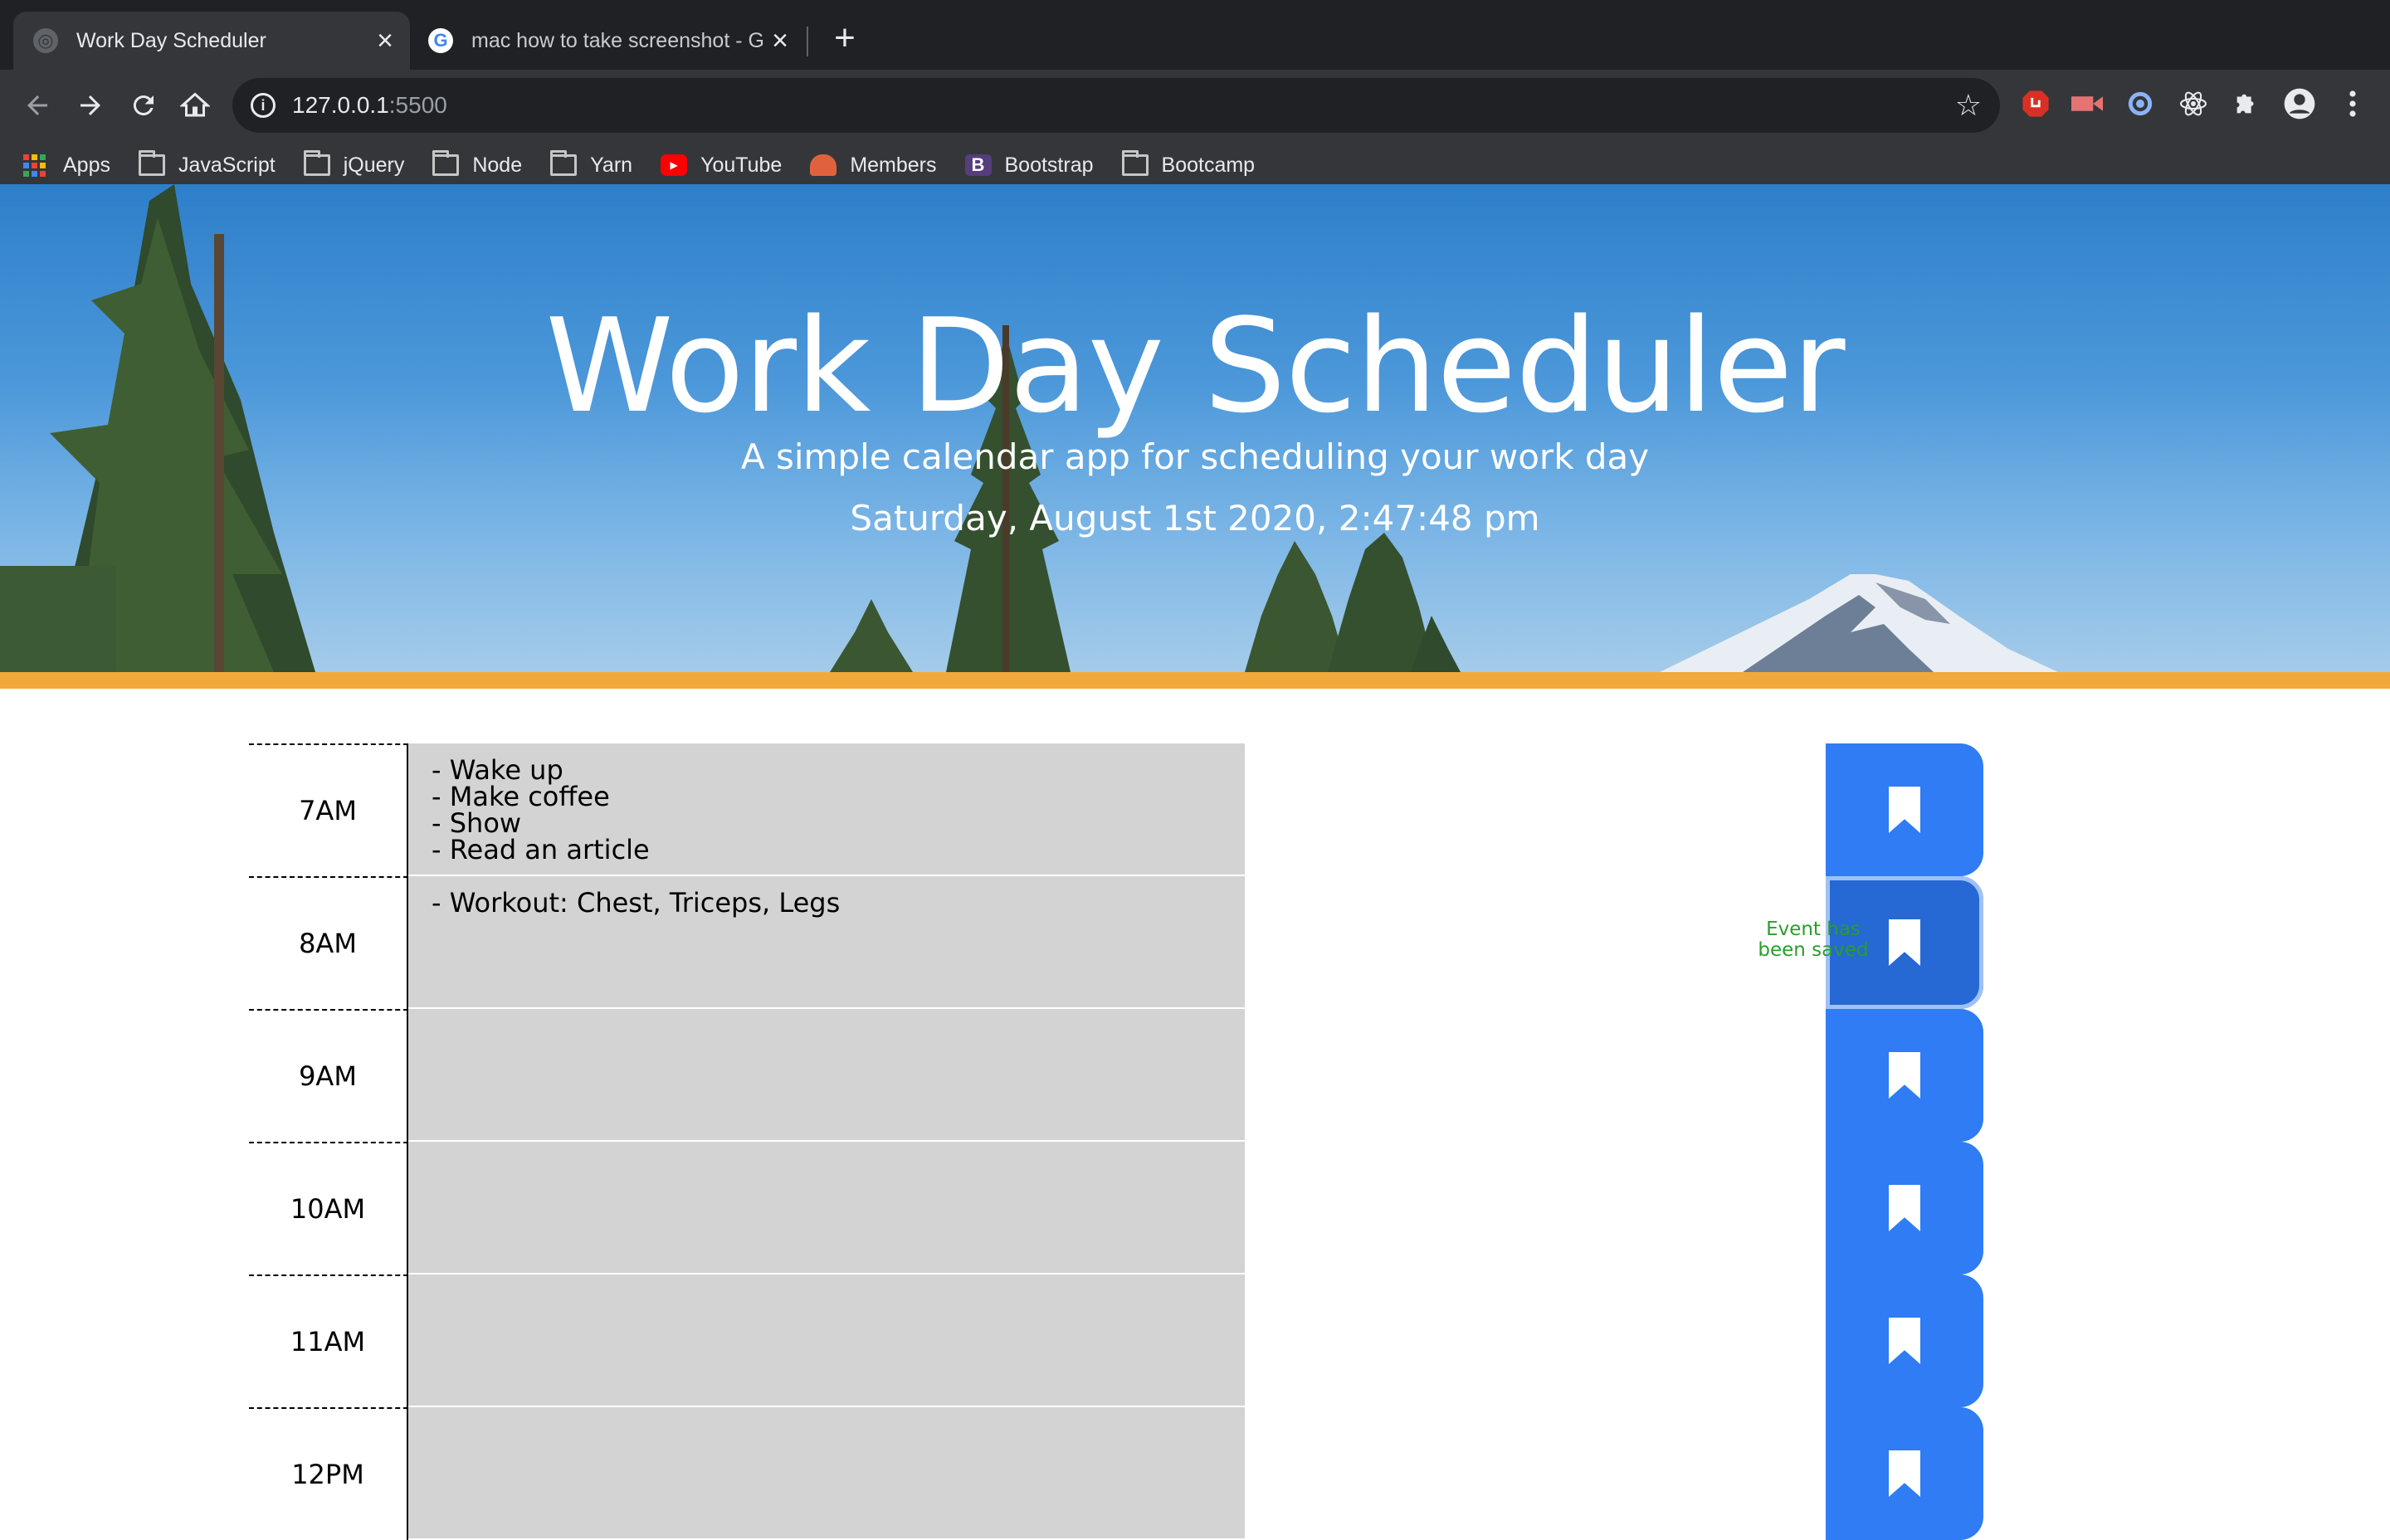  What do you see at coordinates (1195, 365) in the screenshot?
I see `page-title: Work Day Scheduler` at bounding box center [1195, 365].